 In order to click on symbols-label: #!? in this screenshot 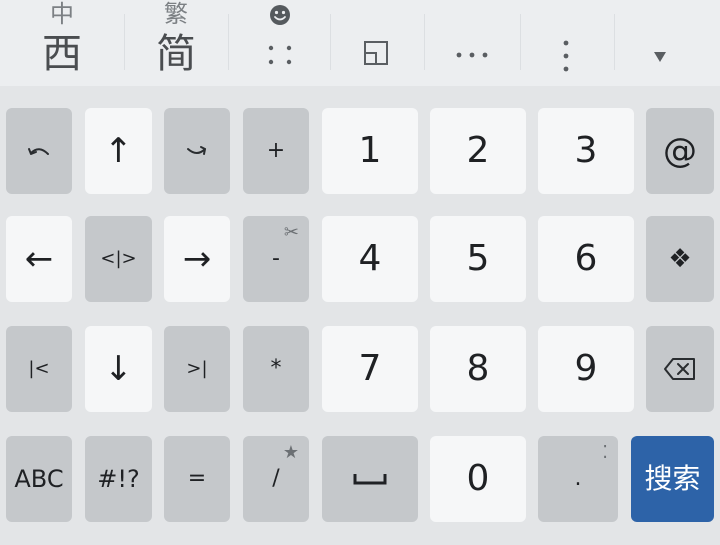, I will do `click(118, 479)`.